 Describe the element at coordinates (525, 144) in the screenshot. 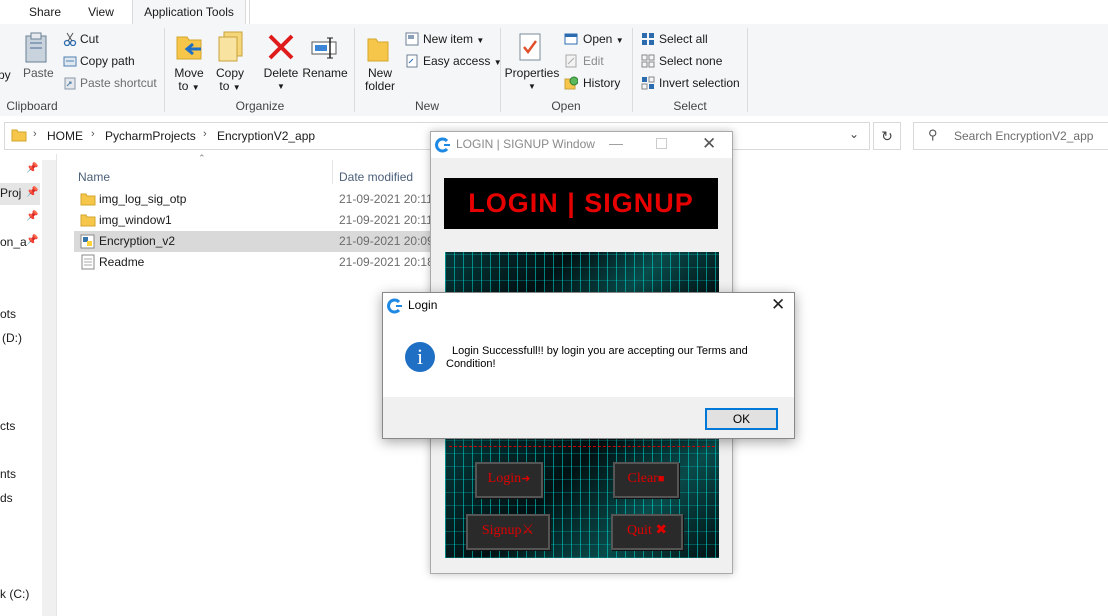

I see `window-title: LOGIN | SIGNUP Window` at that location.